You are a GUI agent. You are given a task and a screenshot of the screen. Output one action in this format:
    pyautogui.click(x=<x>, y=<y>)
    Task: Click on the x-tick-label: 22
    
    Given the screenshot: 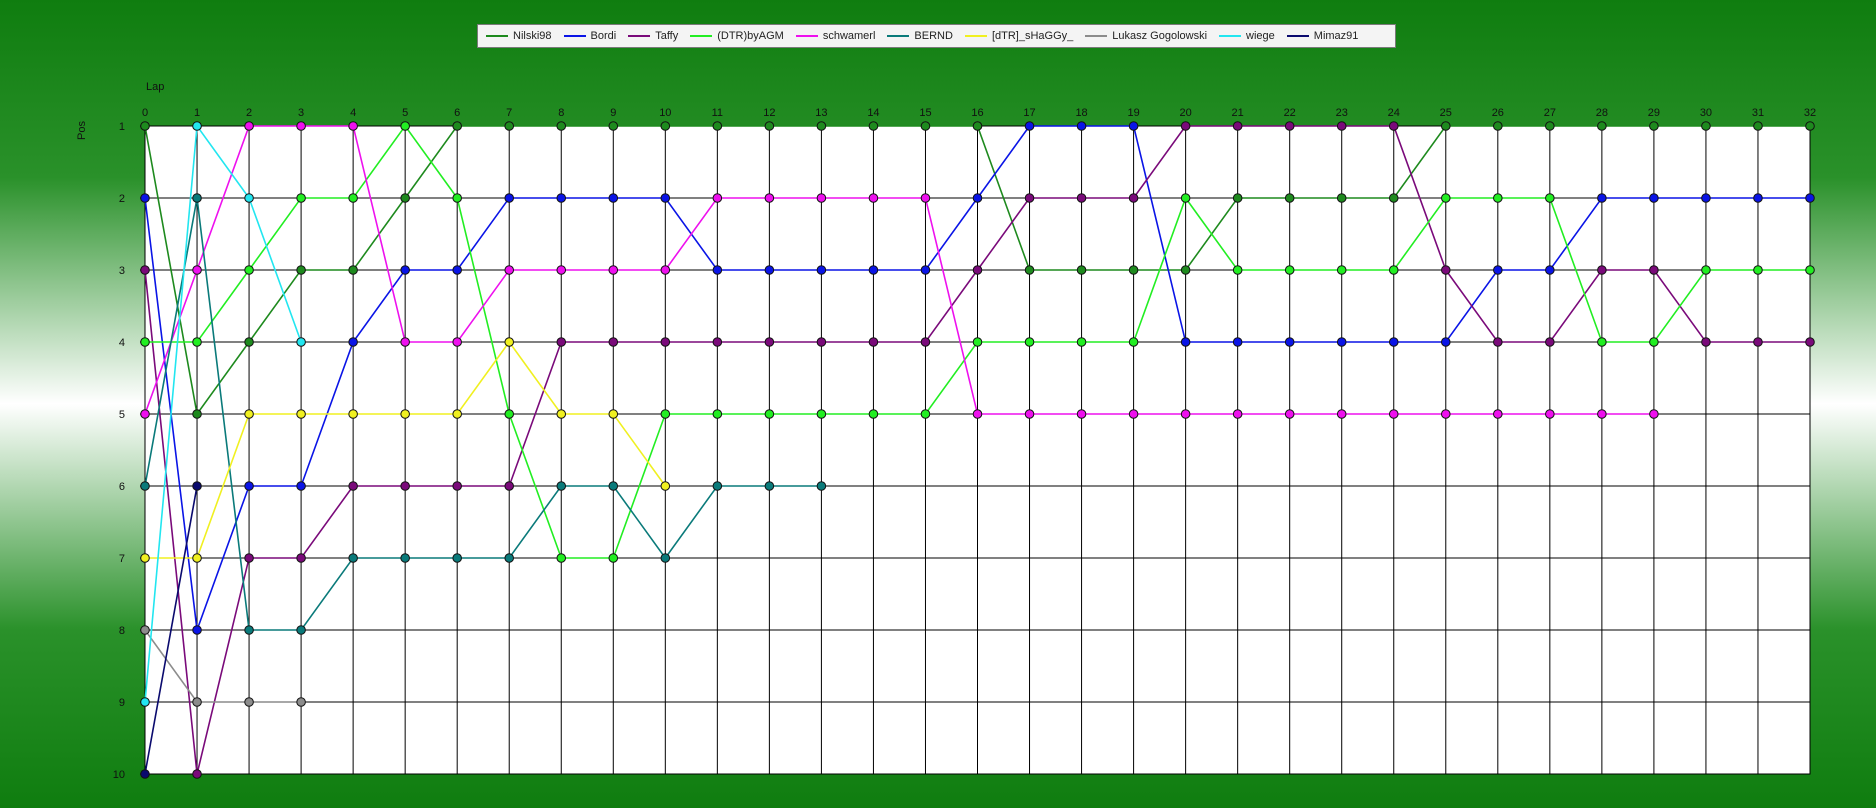 What is the action you would take?
    pyautogui.click(x=1290, y=113)
    